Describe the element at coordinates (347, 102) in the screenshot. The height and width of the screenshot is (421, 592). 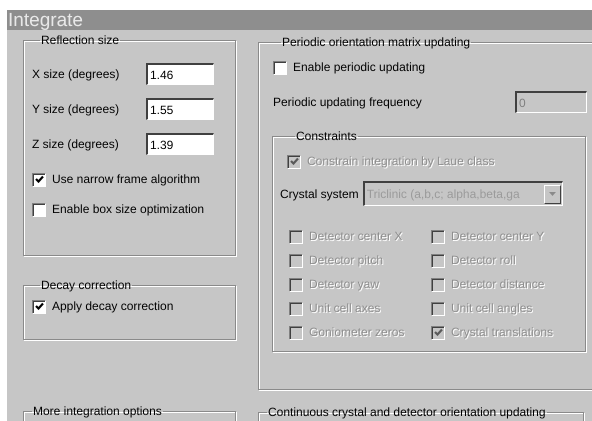
I see `field-label: Periodic updating frequency` at that location.